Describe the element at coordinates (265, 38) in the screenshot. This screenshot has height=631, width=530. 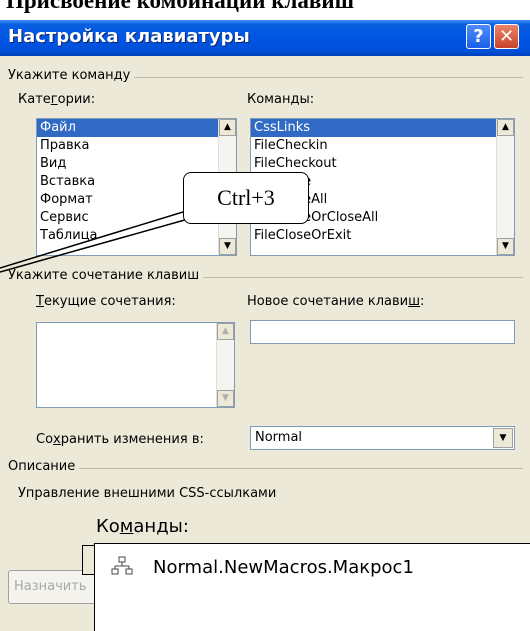
I see `title-bar: Настройка клавиатуры ? ✕` at that location.